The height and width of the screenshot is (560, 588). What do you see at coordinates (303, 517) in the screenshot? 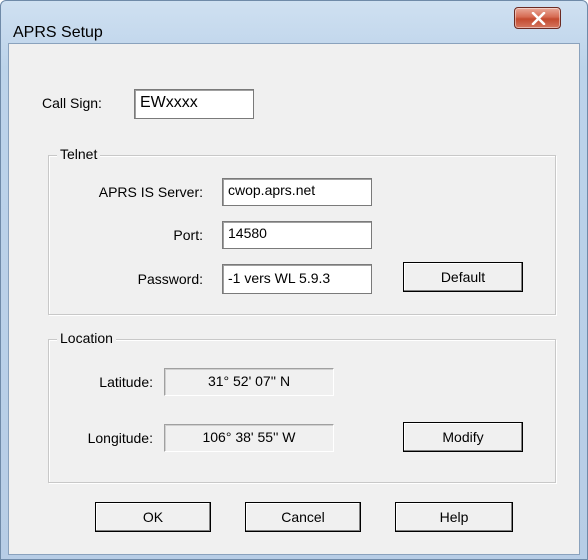
I see `cancel-button: Cancel` at bounding box center [303, 517].